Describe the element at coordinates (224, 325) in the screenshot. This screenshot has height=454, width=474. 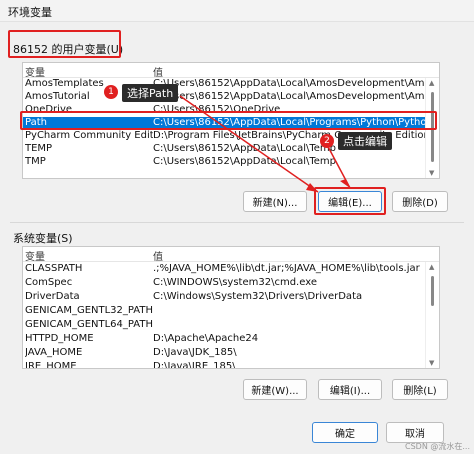
I see `table-row: GENICAM_GENTL64_PATH` at that location.